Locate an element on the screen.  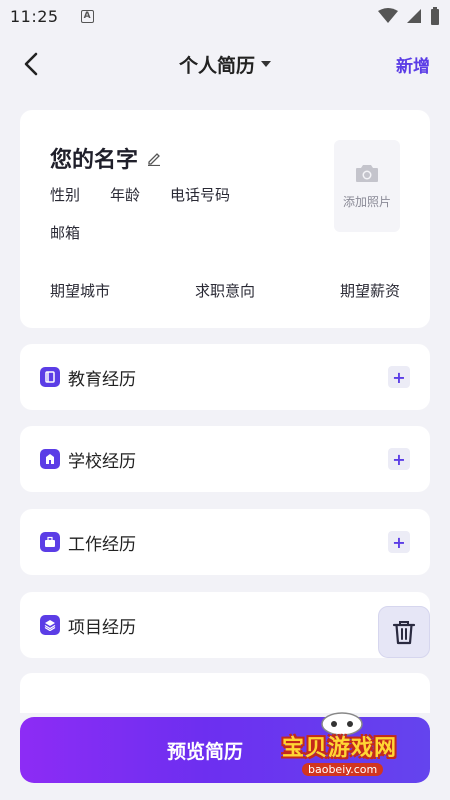
basic-info-row: 性别 年龄 电话号码 is located at coordinates (140, 194).